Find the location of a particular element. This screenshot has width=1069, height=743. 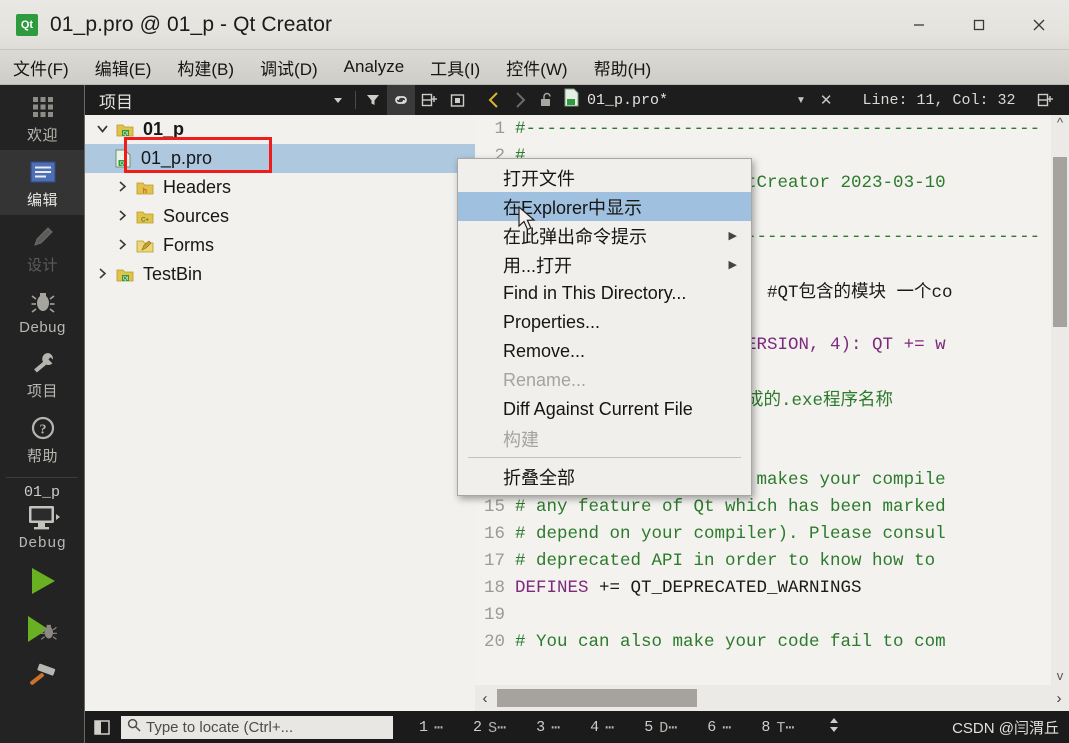

tab-number: 3 is located at coordinates (541, 727).